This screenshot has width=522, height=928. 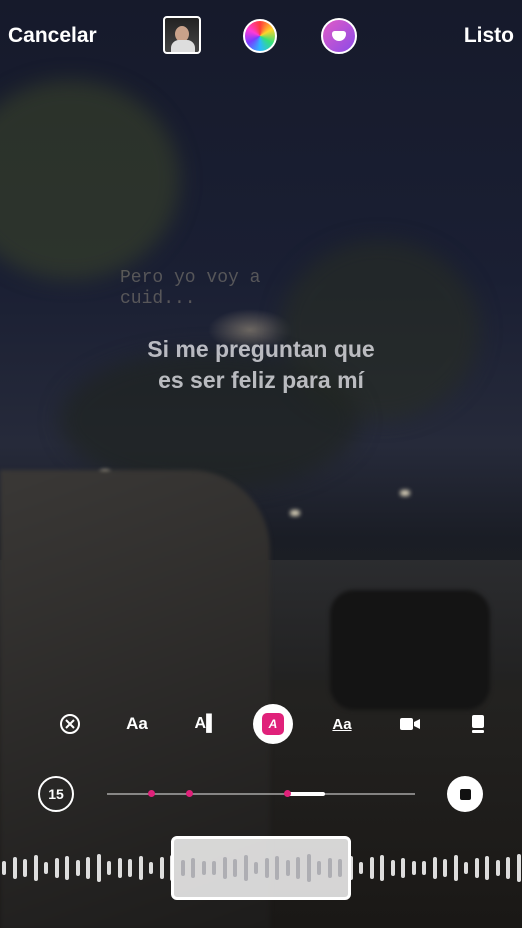 I want to click on video-icon, so click(x=410, y=724).